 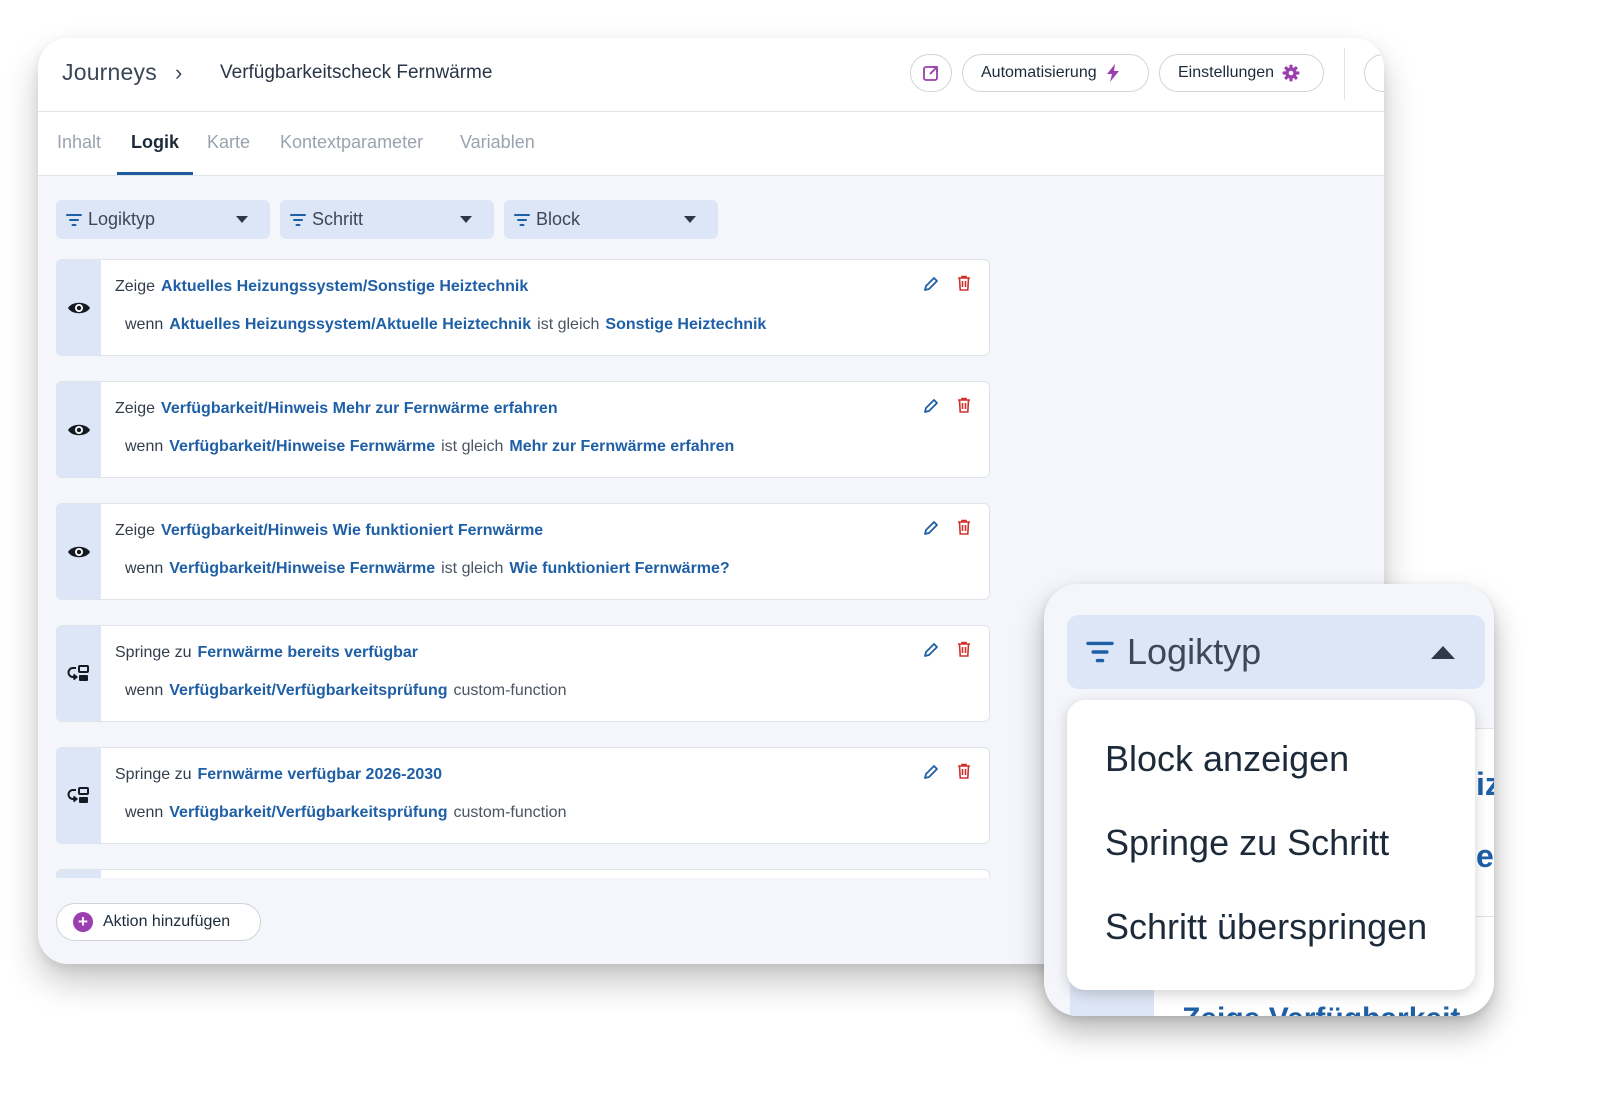 What do you see at coordinates (351, 142) in the screenshot?
I see `tab-kontextparameter: Kontextparameter` at bounding box center [351, 142].